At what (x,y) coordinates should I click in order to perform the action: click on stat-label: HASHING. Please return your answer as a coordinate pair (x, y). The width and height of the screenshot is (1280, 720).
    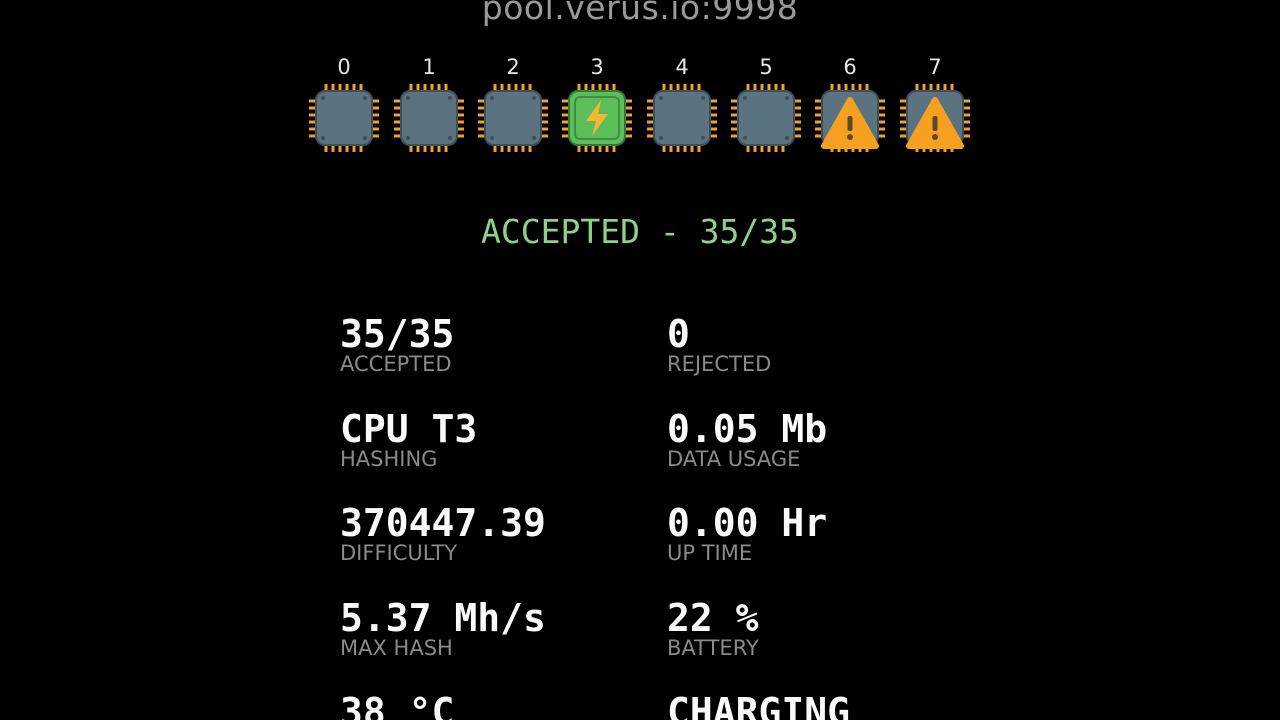
    Looking at the image, I should click on (389, 459).